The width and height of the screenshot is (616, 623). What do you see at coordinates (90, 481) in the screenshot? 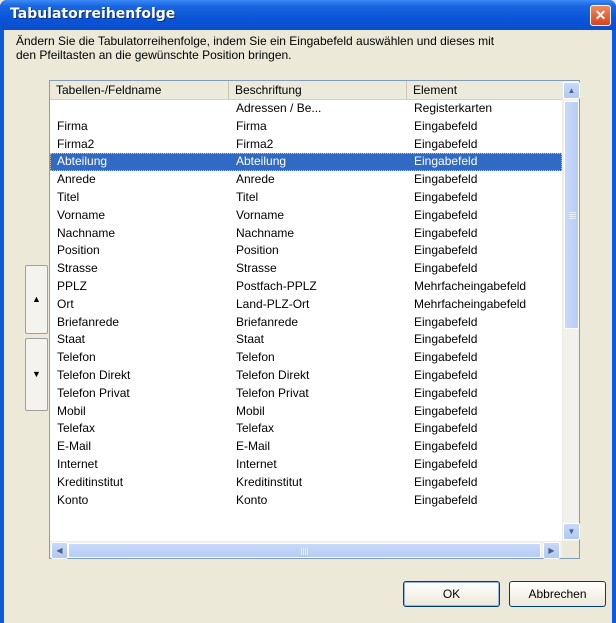
I see `cell-fieldname: Kreditinstitut` at bounding box center [90, 481].